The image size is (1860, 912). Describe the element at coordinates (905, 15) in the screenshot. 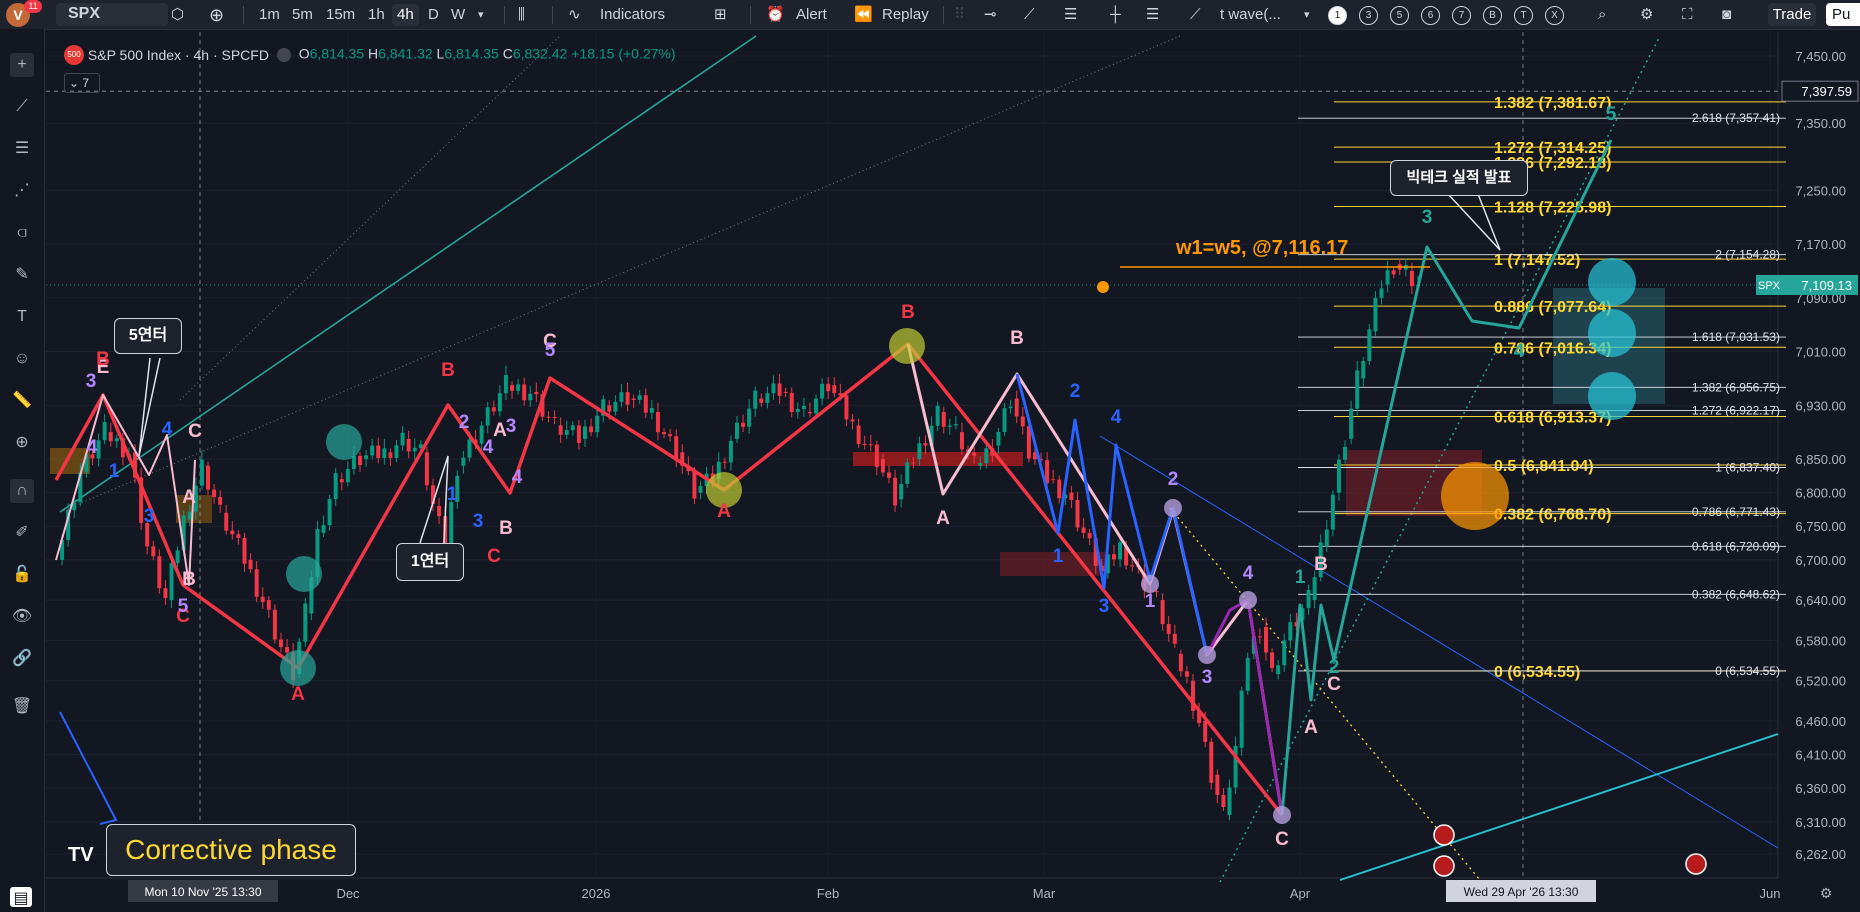

I see `replay-button: Replay` at that location.